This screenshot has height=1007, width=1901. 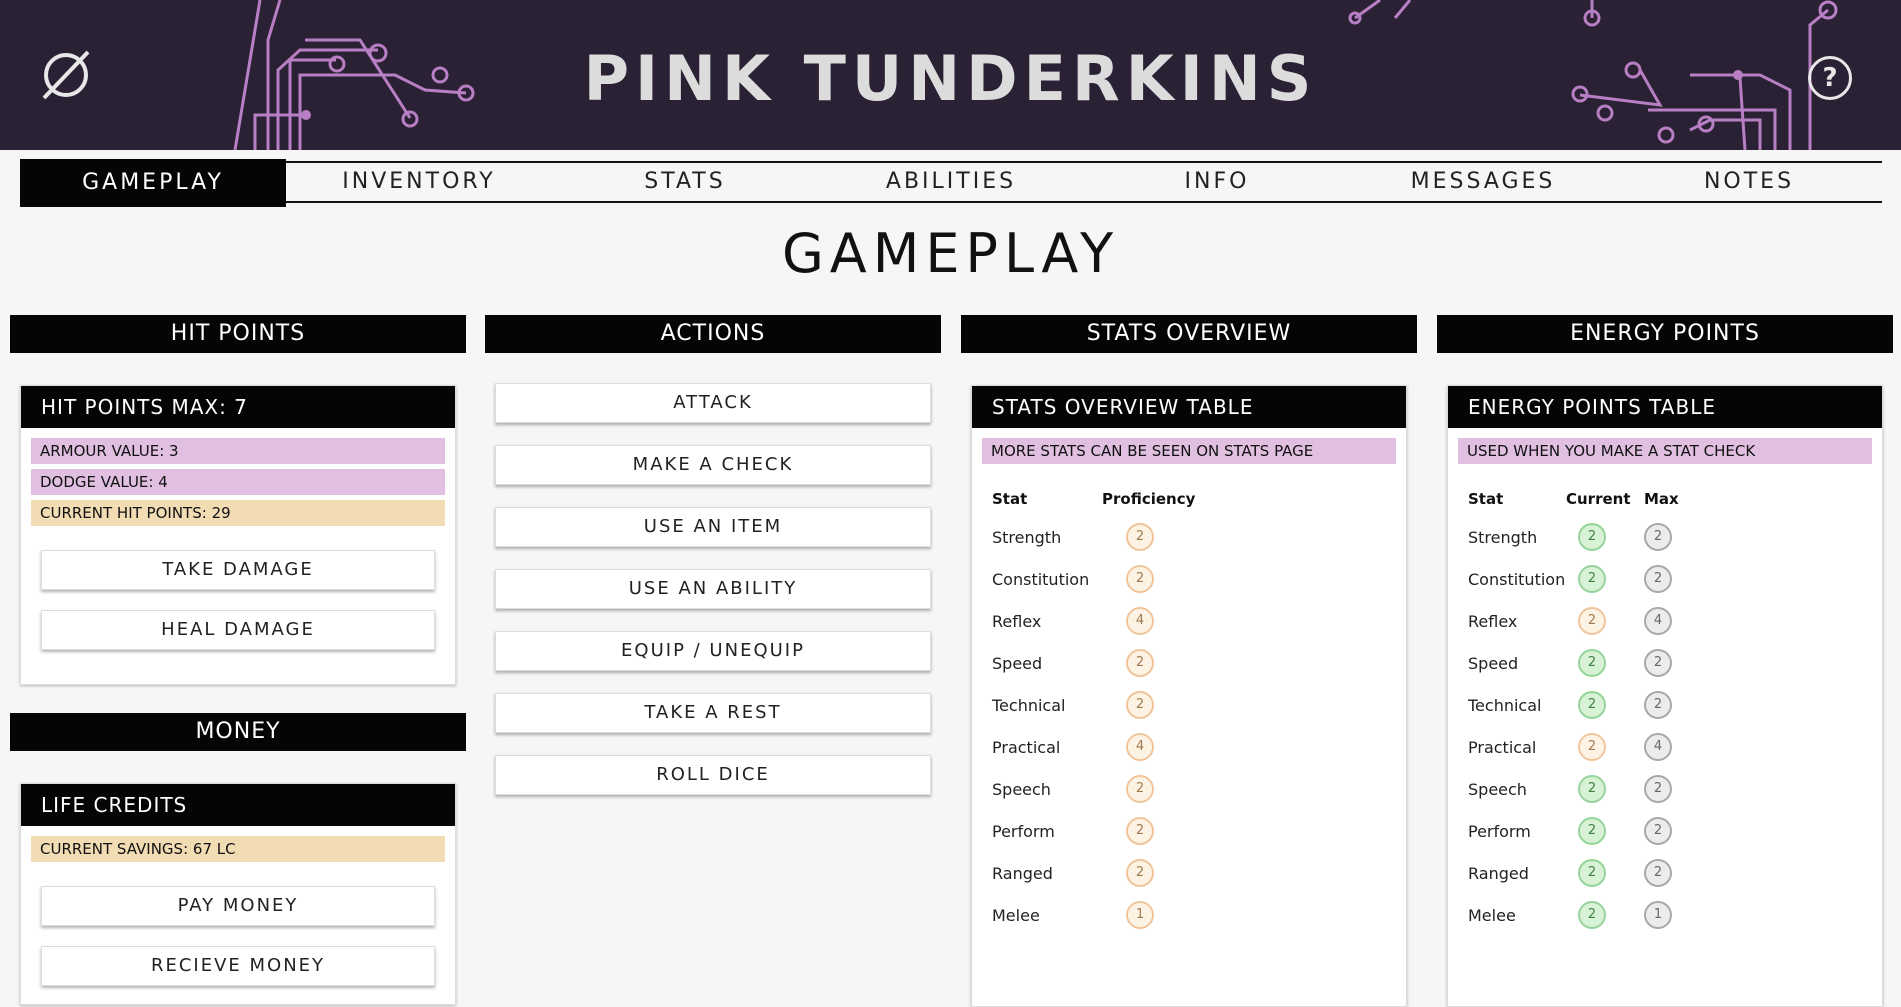 What do you see at coordinates (1093, 579) in the screenshot?
I see `table-row: Constitution 2` at bounding box center [1093, 579].